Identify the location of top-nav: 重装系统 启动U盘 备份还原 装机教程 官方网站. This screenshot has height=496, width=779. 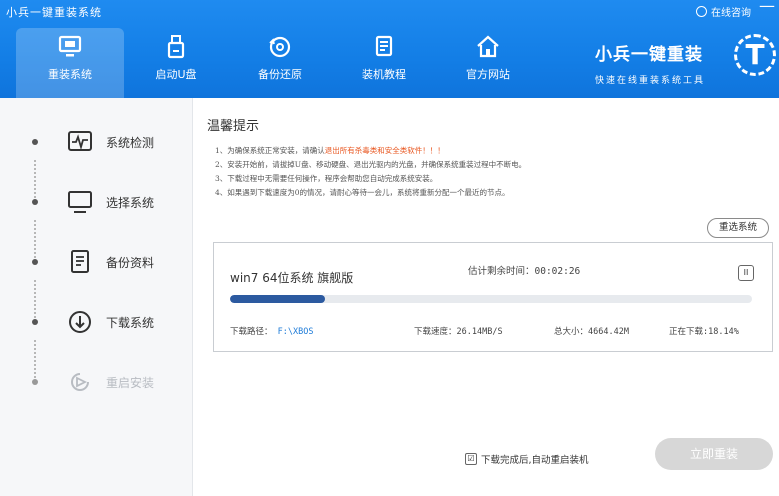
(278, 63).